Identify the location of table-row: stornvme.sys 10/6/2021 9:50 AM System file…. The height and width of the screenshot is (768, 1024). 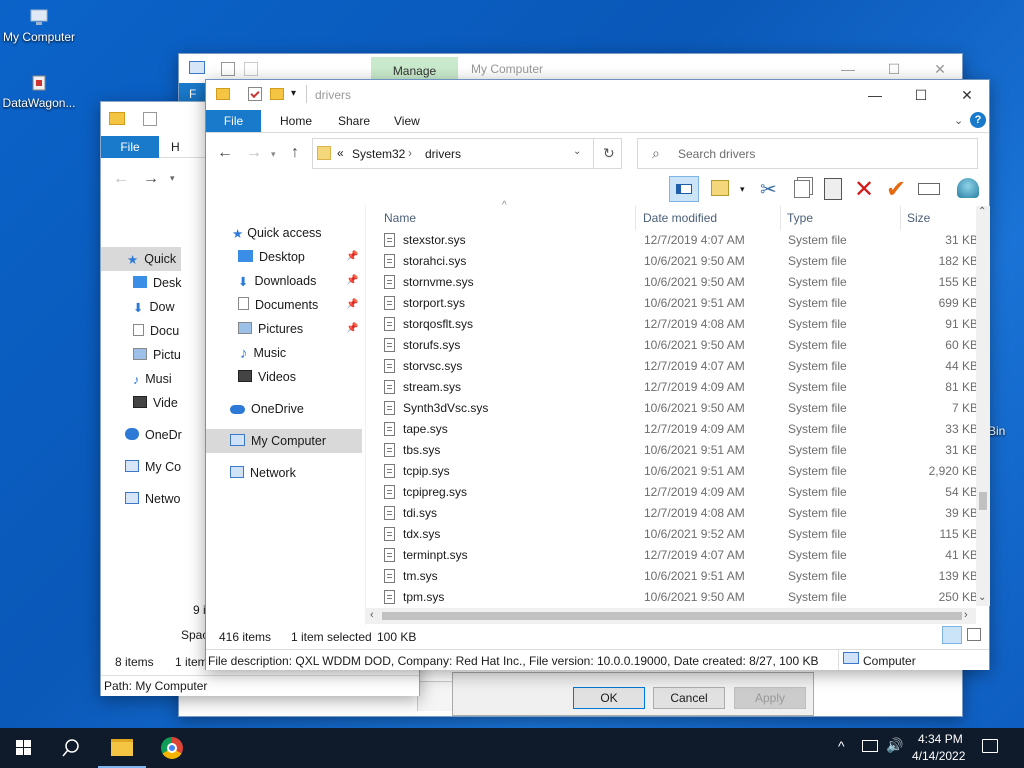
(678, 282).